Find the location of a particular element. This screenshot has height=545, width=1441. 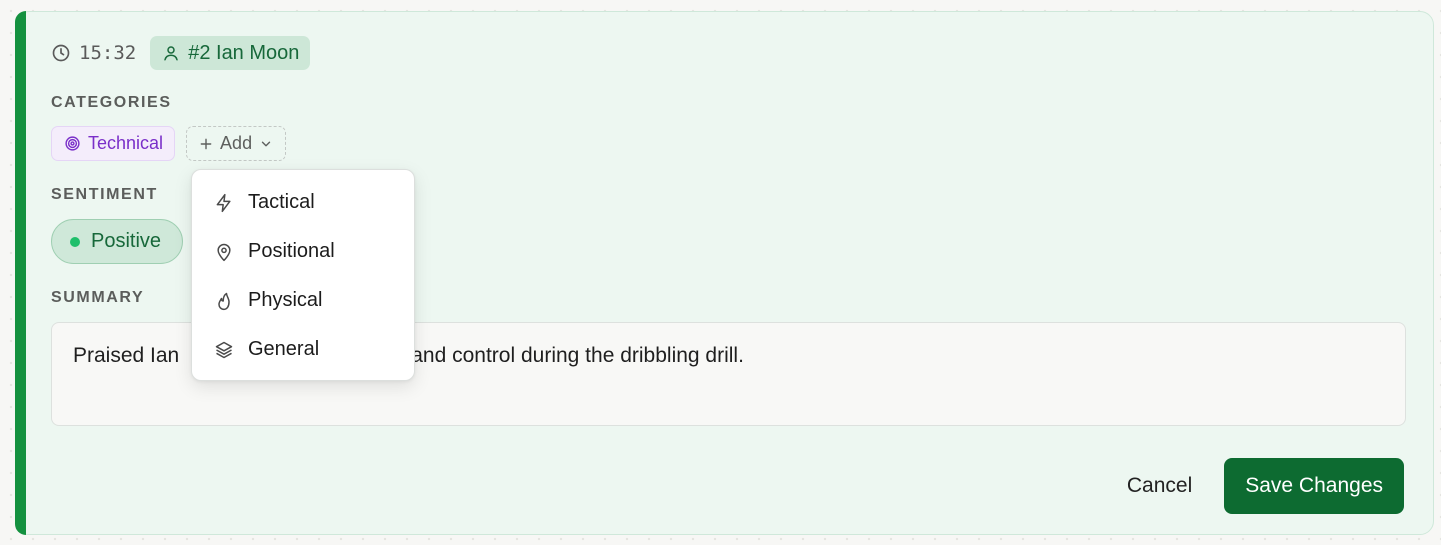

summary-label: SUMMARY is located at coordinates (98, 297).